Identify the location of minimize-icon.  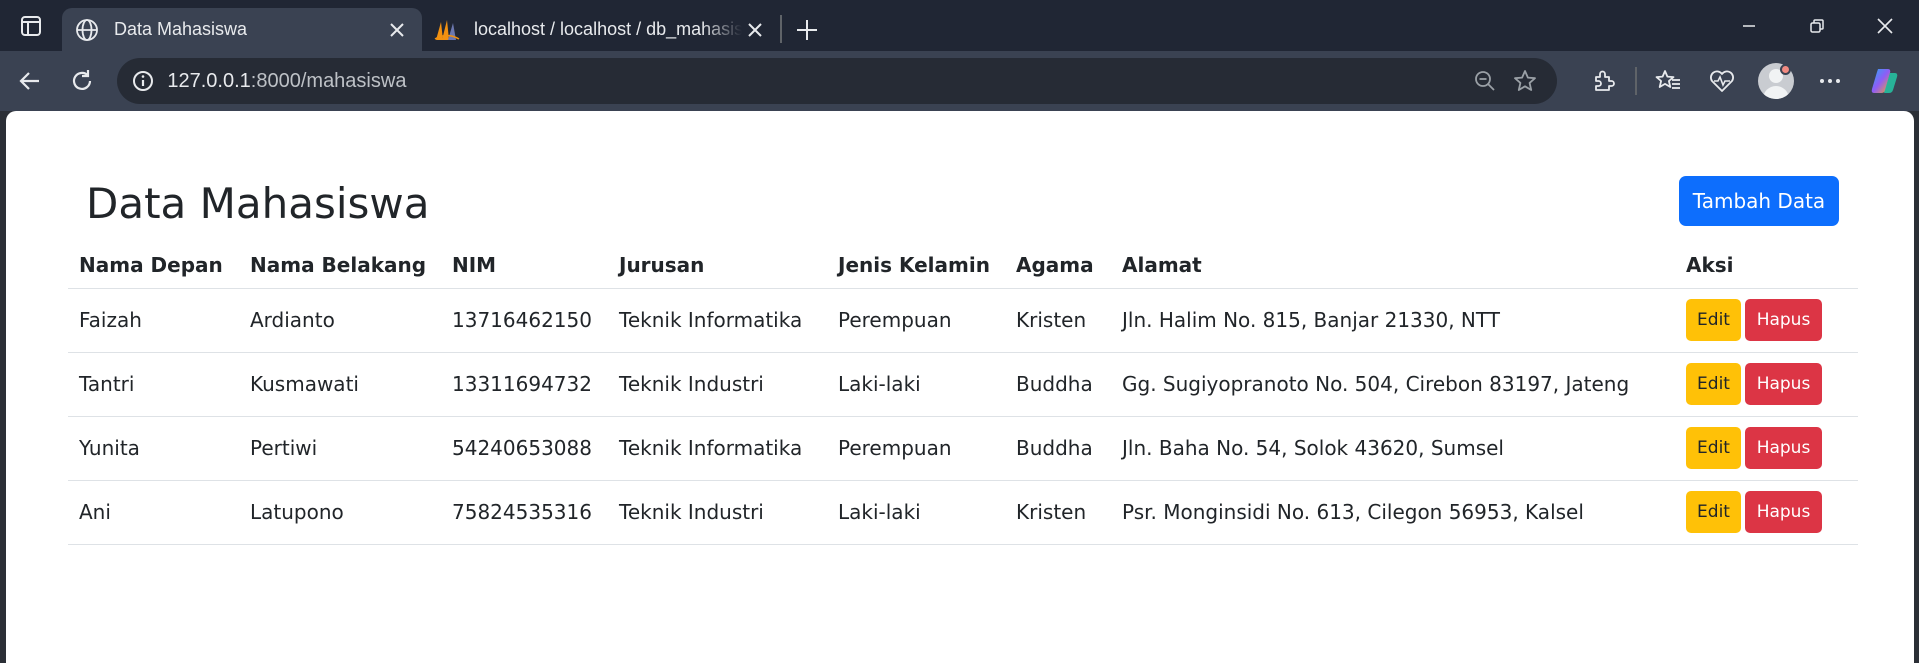
(1749, 25).